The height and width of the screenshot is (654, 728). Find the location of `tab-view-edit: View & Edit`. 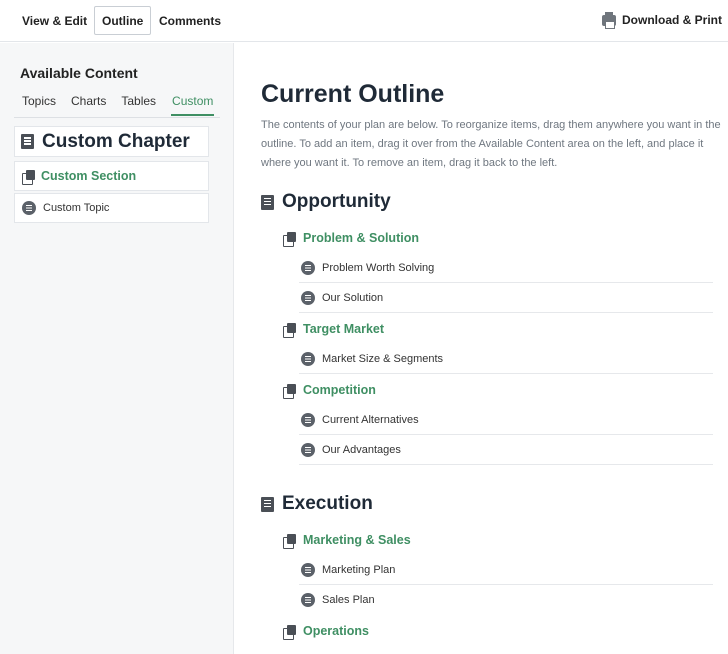

tab-view-edit: View & Edit is located at coordinates (54, 20).